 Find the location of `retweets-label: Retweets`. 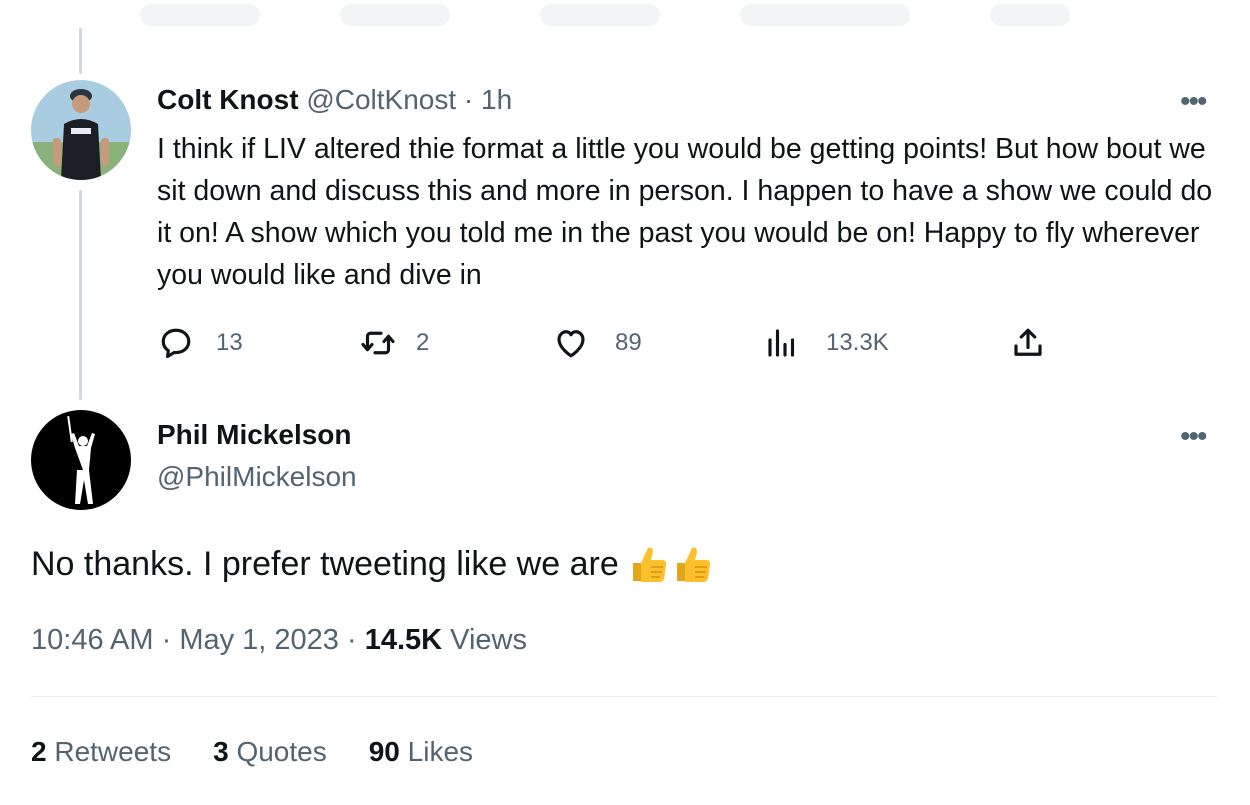

retweets-label: Retweets is located at coordinates (113, 751).